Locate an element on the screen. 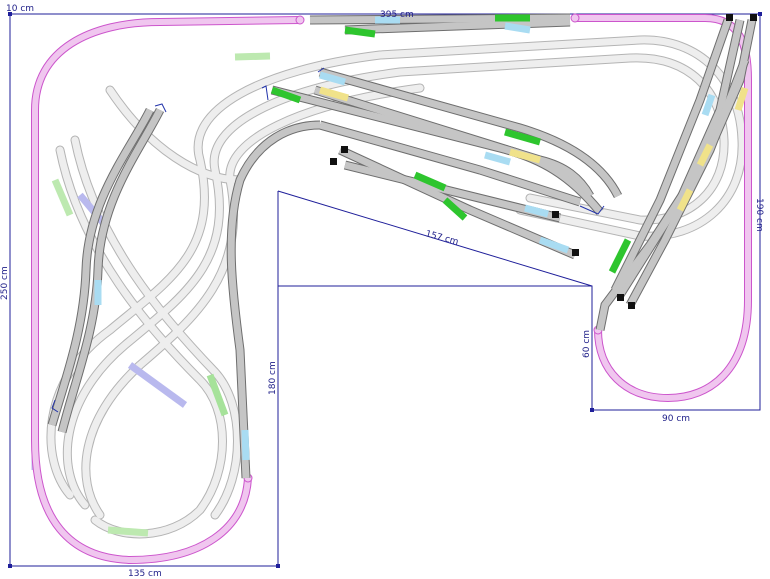 This screenshot has width=770, height=579. dimension-right-lower-vertical: 60 cm is located at coordinates (587, 344).